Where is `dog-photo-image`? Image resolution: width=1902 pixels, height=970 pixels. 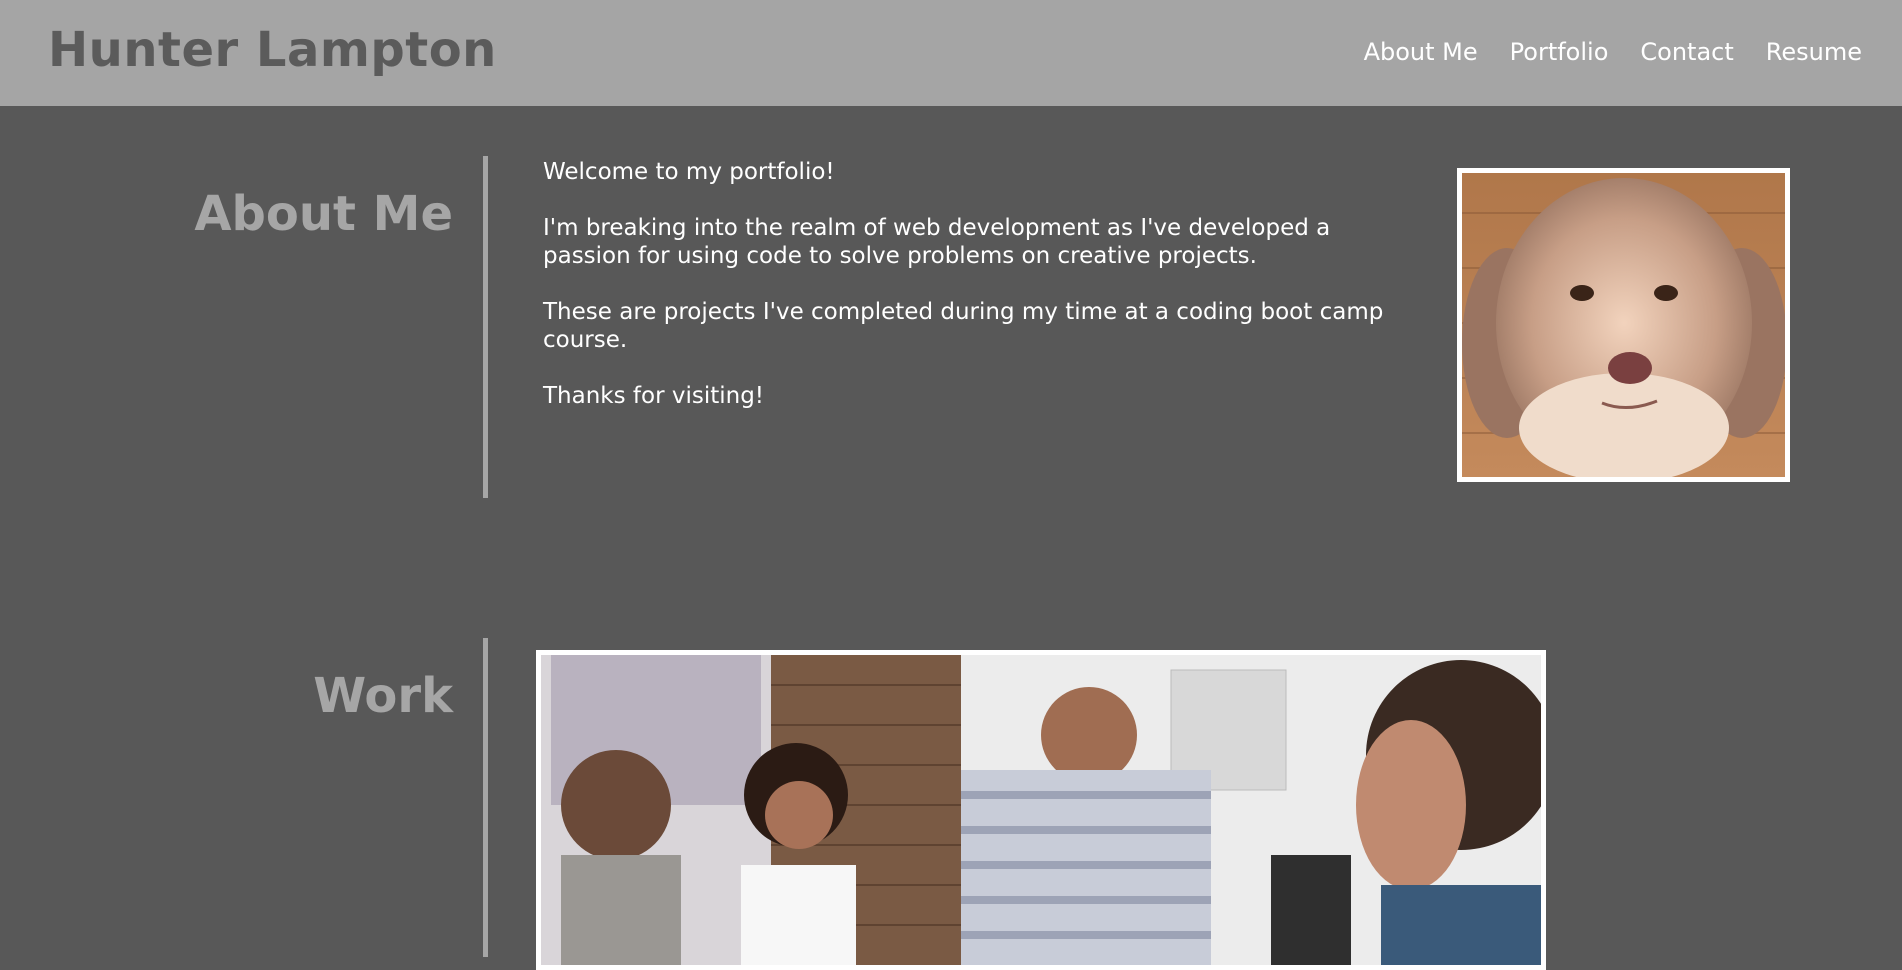 dog-photo-image is located at coordinates (1623, 325).